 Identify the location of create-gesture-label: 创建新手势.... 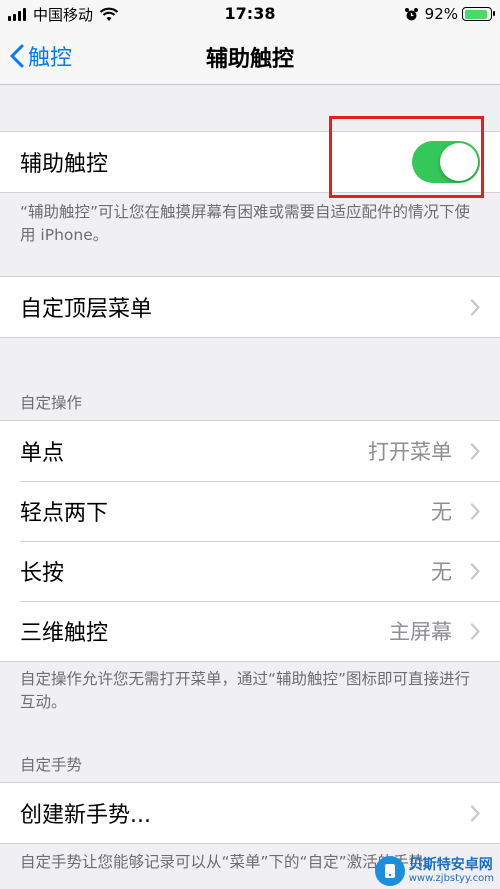
(85, 815).